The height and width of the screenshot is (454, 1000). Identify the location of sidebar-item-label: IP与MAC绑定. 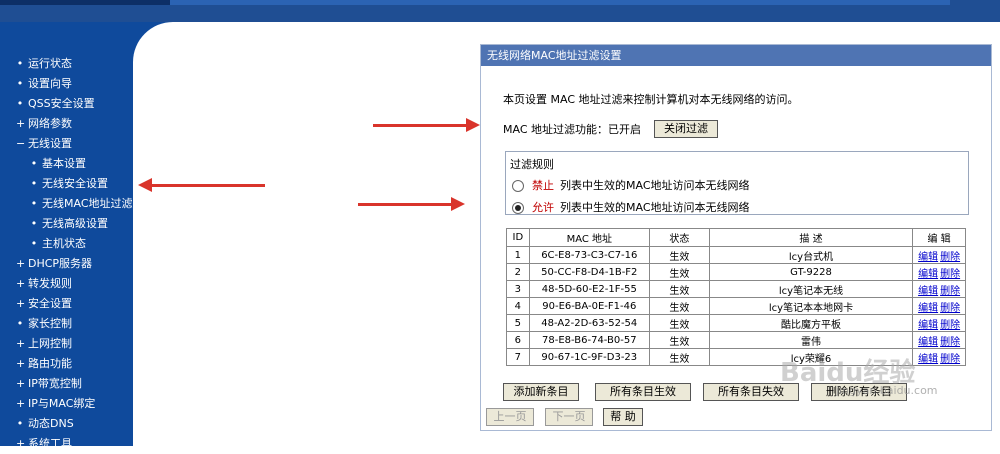
(62, 403).